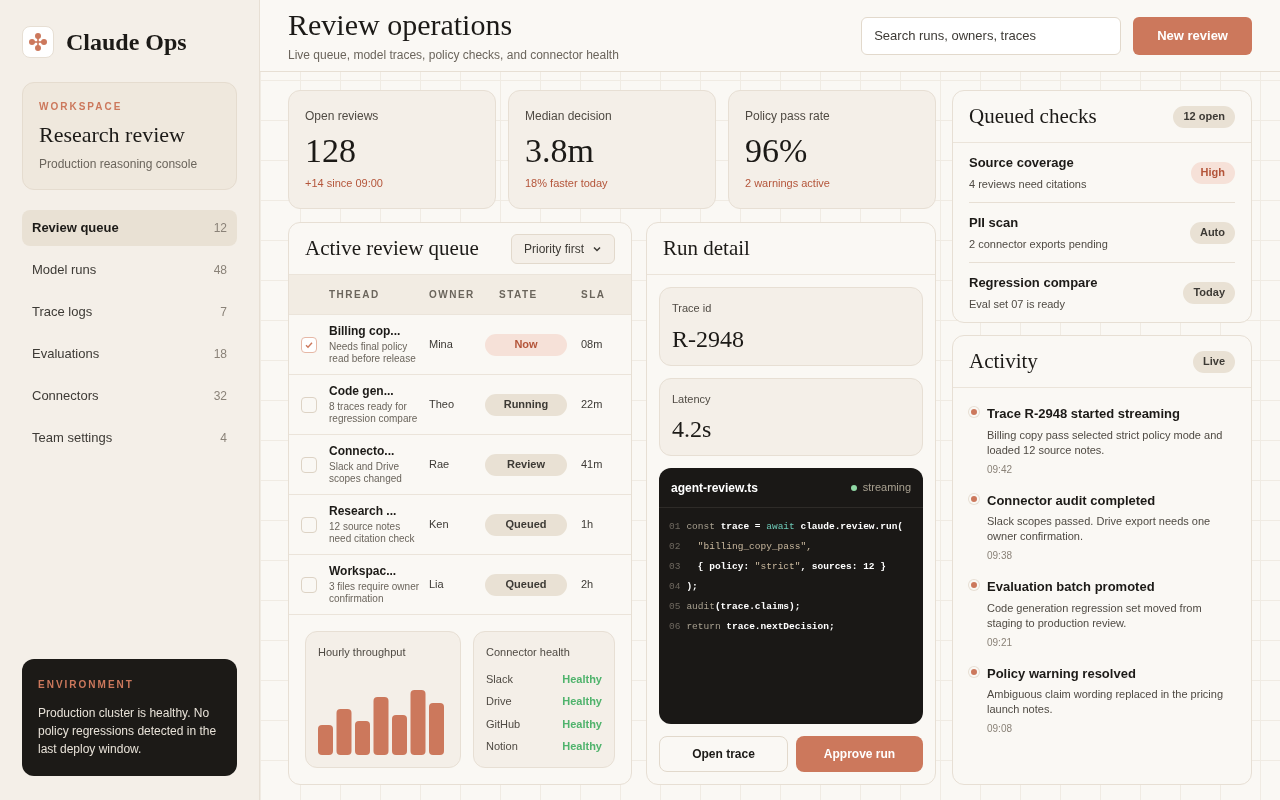 Image resolution: width=1280 pixels, height=800 pixels. I want to click on check-description: Eval set 07 is ready, so click(1017, 304).